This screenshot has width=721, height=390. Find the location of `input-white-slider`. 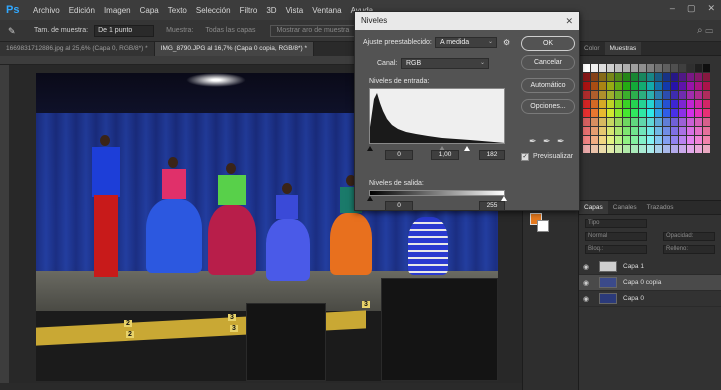

input-white-slider is located at coordinates (467, 148).